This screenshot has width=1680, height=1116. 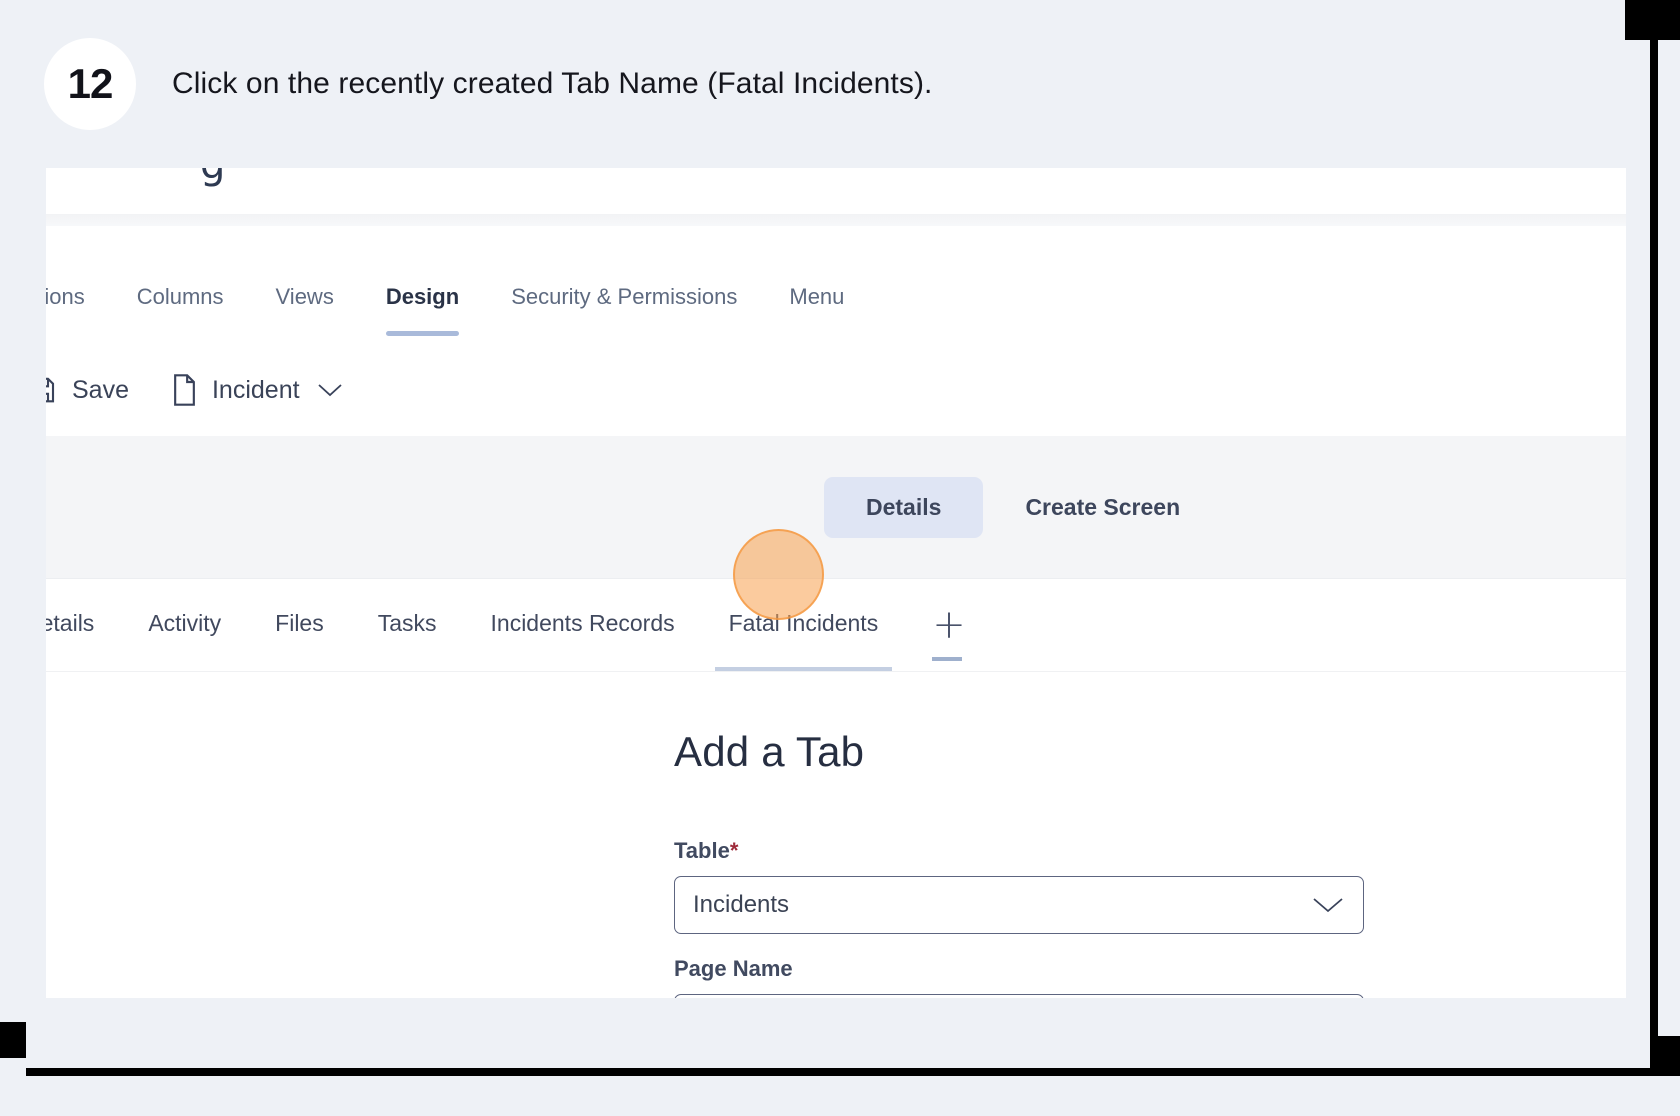 What do you see at coordinates (734, 850) in the screenshot?
I see `required-marker: *` at bounding box center [734, 850].